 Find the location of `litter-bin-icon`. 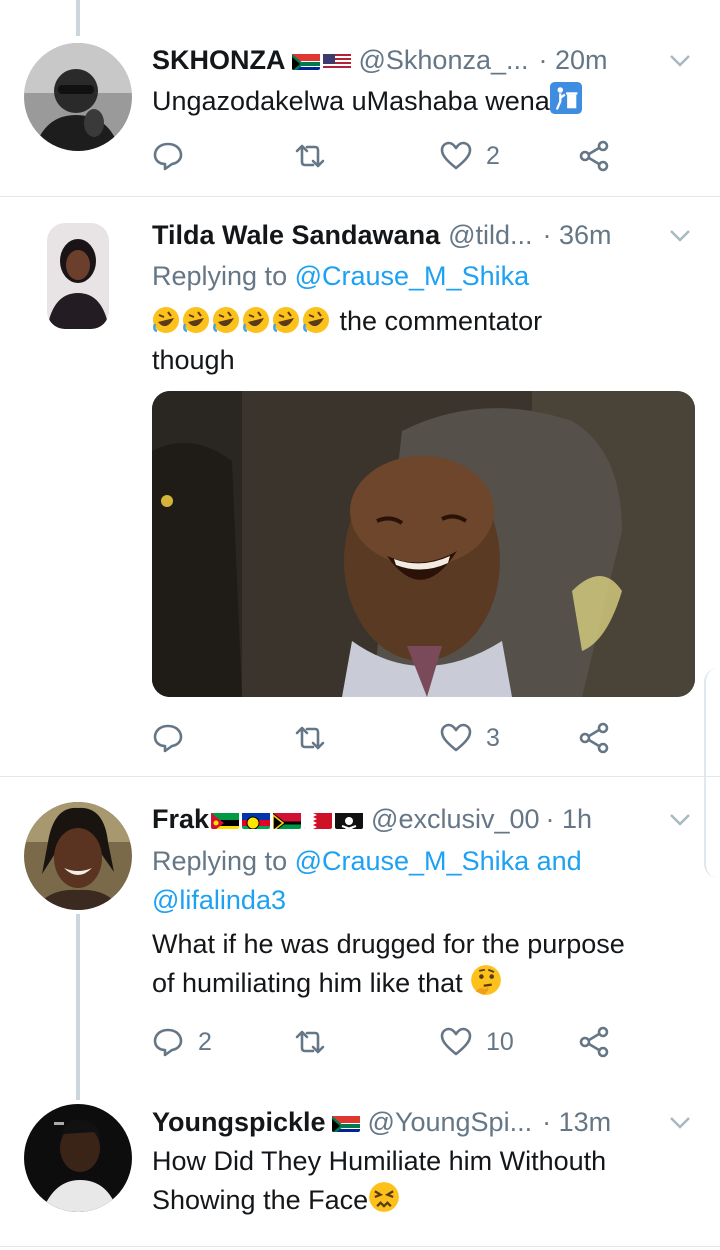

litter-bin-icon is located at coordinates (565, 98).